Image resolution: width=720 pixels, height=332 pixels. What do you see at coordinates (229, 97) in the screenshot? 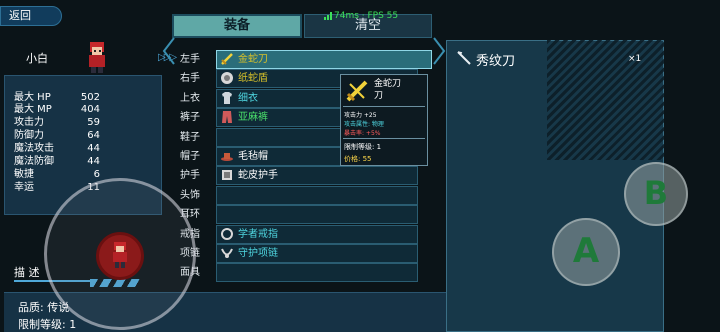
I see `shirt-icon` at bounding box center [229, 97].